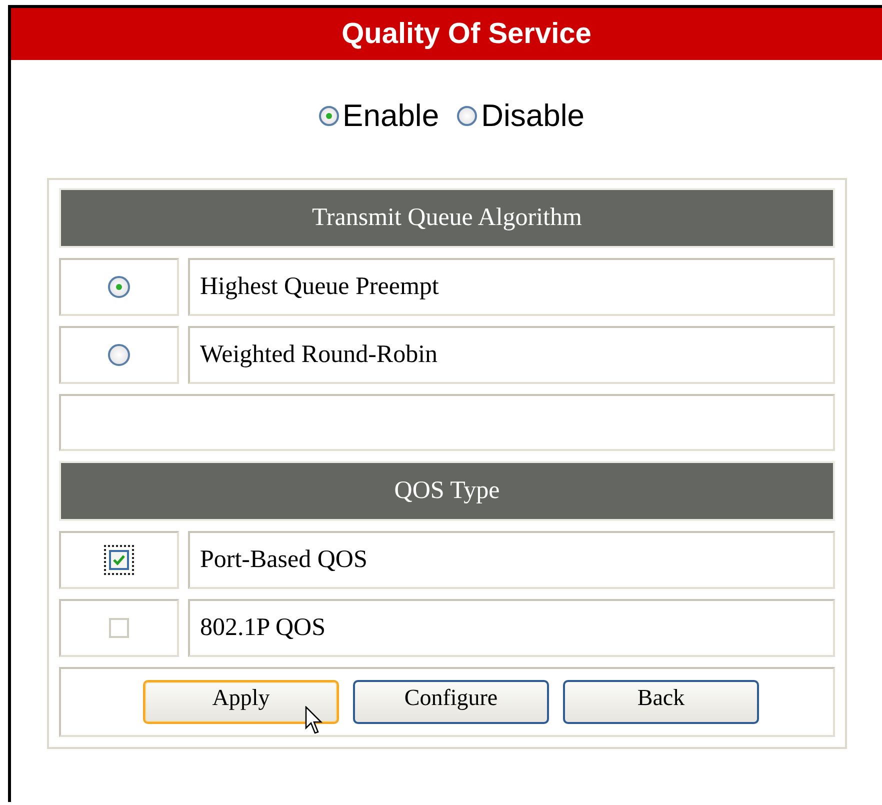 The height and width of the screenshot is (805, 882). Describe the element at coordinates (119, 560) in the screenshot. I see `checkbox` at that location.